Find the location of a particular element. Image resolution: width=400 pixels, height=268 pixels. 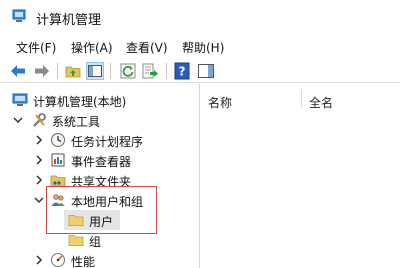

folder-icon is located at coordinates (76, 240).